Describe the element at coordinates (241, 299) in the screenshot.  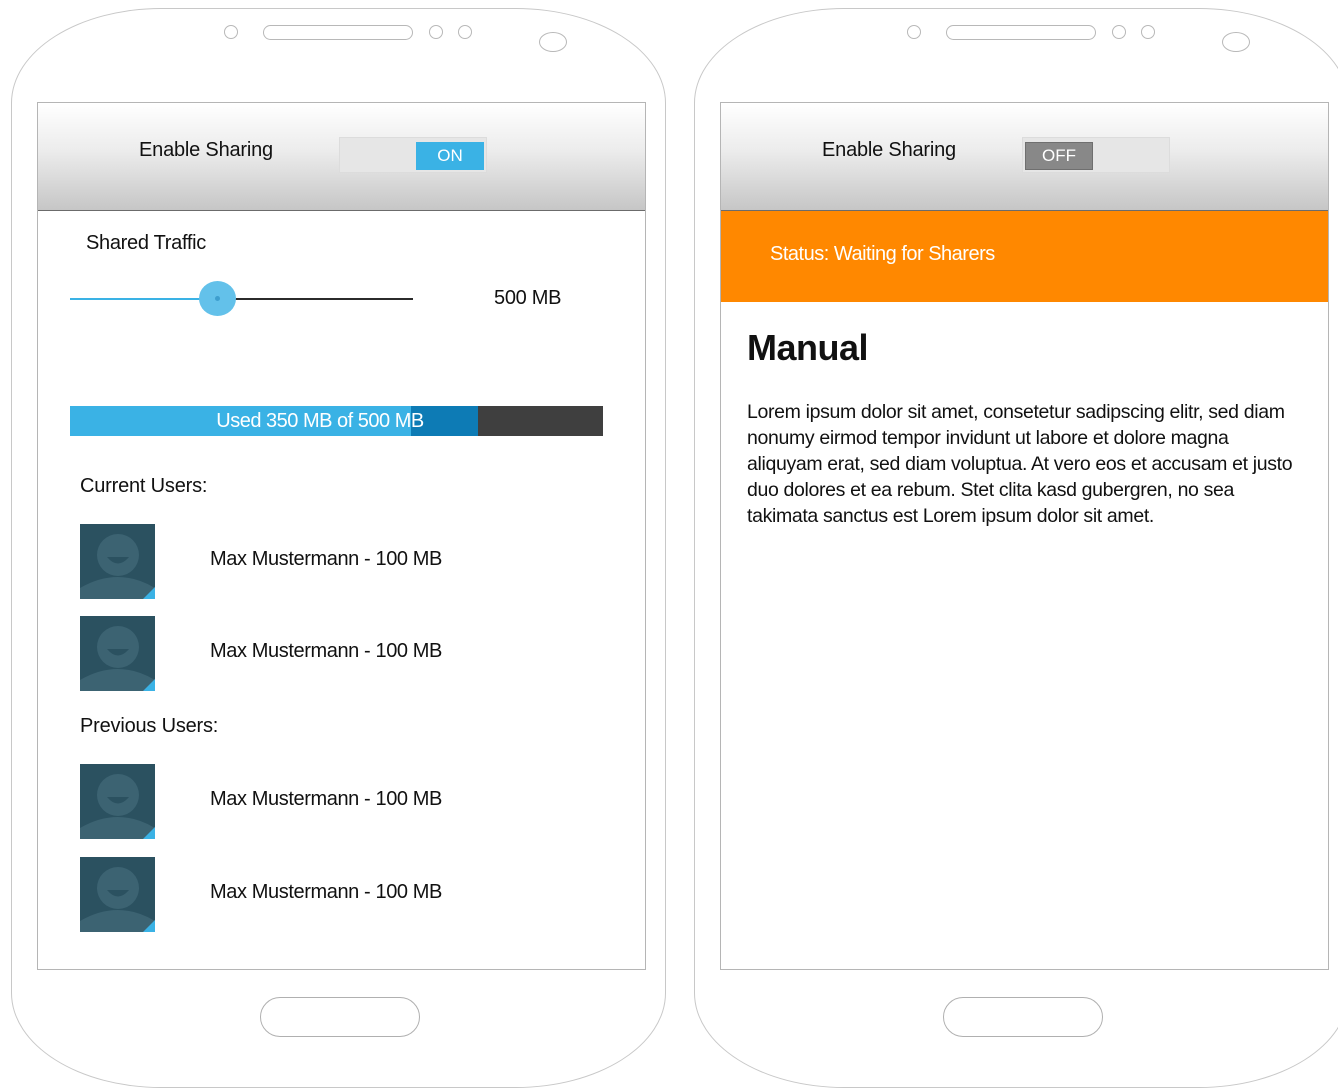
I see `traffic-slider-track` at that location.